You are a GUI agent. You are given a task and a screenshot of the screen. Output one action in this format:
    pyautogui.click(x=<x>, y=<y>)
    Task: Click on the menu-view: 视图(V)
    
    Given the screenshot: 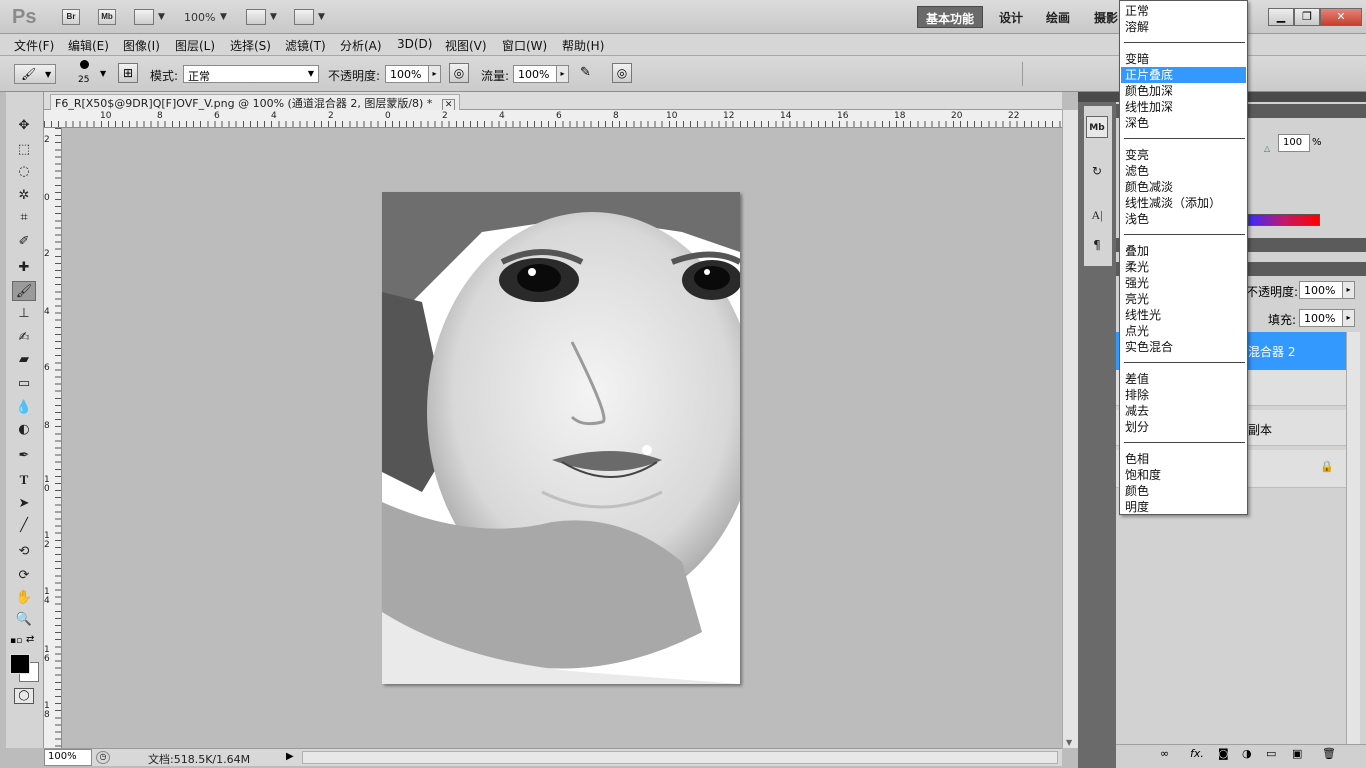 What is the action you would take?
    pyautogui.click(x=466, y=45)
    